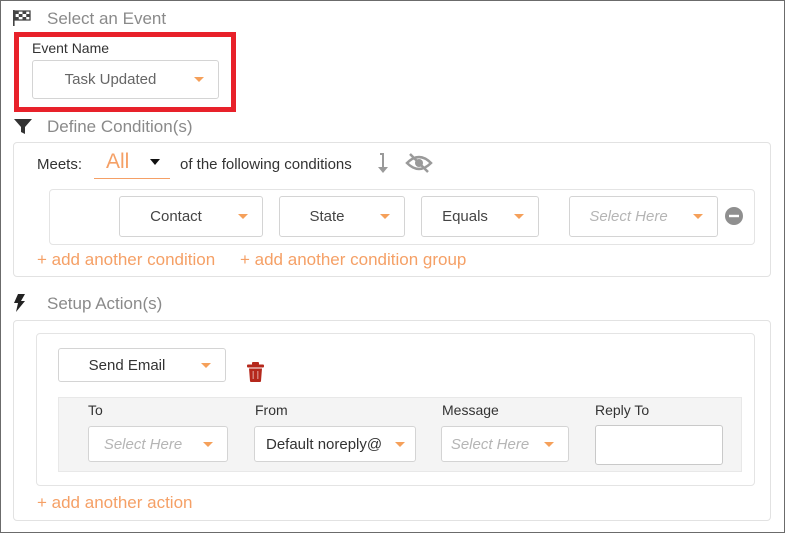 This screenshot has height=533, width=785. What do you see at coordinates (20, 303) in the screenshot?
I see `lightning-icon` at bounding box center [20, 303].